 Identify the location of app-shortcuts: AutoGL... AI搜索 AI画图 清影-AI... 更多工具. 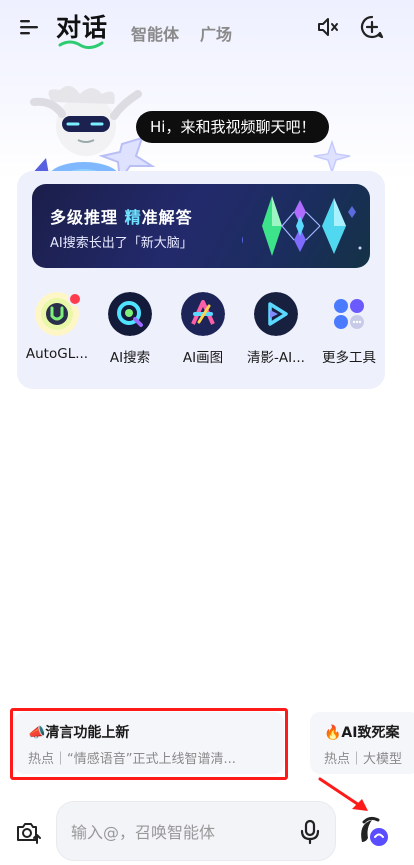
(201, 332).